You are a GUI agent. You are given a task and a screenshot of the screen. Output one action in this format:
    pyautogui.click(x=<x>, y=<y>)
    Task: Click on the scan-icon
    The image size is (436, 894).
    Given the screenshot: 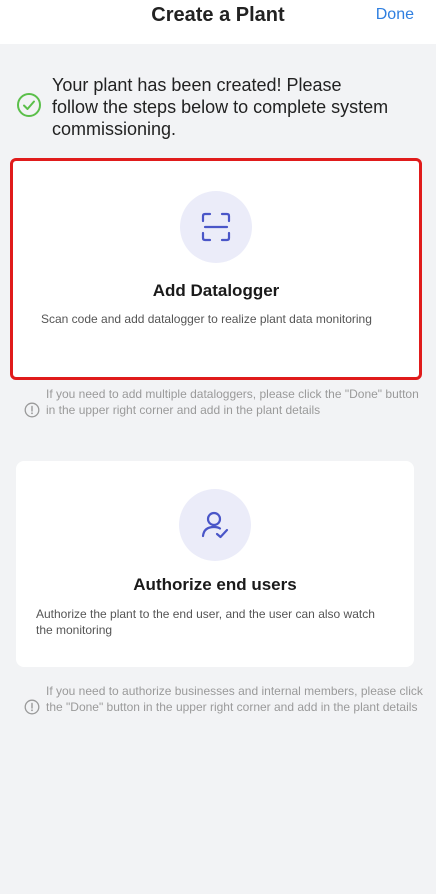 What is the action you would take?
    pyautogui.click(x=216, y=227)
    